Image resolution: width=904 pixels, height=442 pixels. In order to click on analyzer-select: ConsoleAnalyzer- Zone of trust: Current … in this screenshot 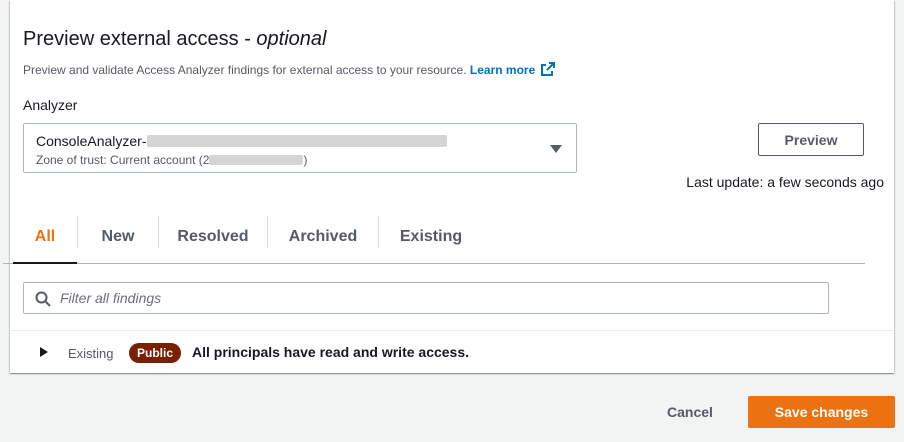, I will do `click(300, 148)`.